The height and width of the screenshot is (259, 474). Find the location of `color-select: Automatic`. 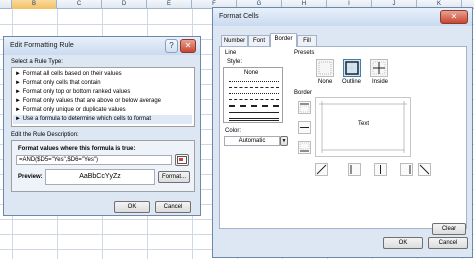

color-select: Automatic is located at coordinates (252, 141).